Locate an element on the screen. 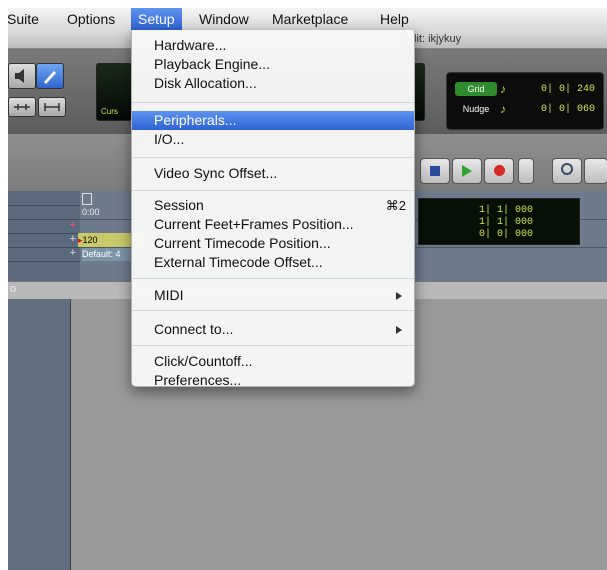 The width and height of the screenshot is (607, 570). add-meter-icon: + is located at coordinates (73, 239).